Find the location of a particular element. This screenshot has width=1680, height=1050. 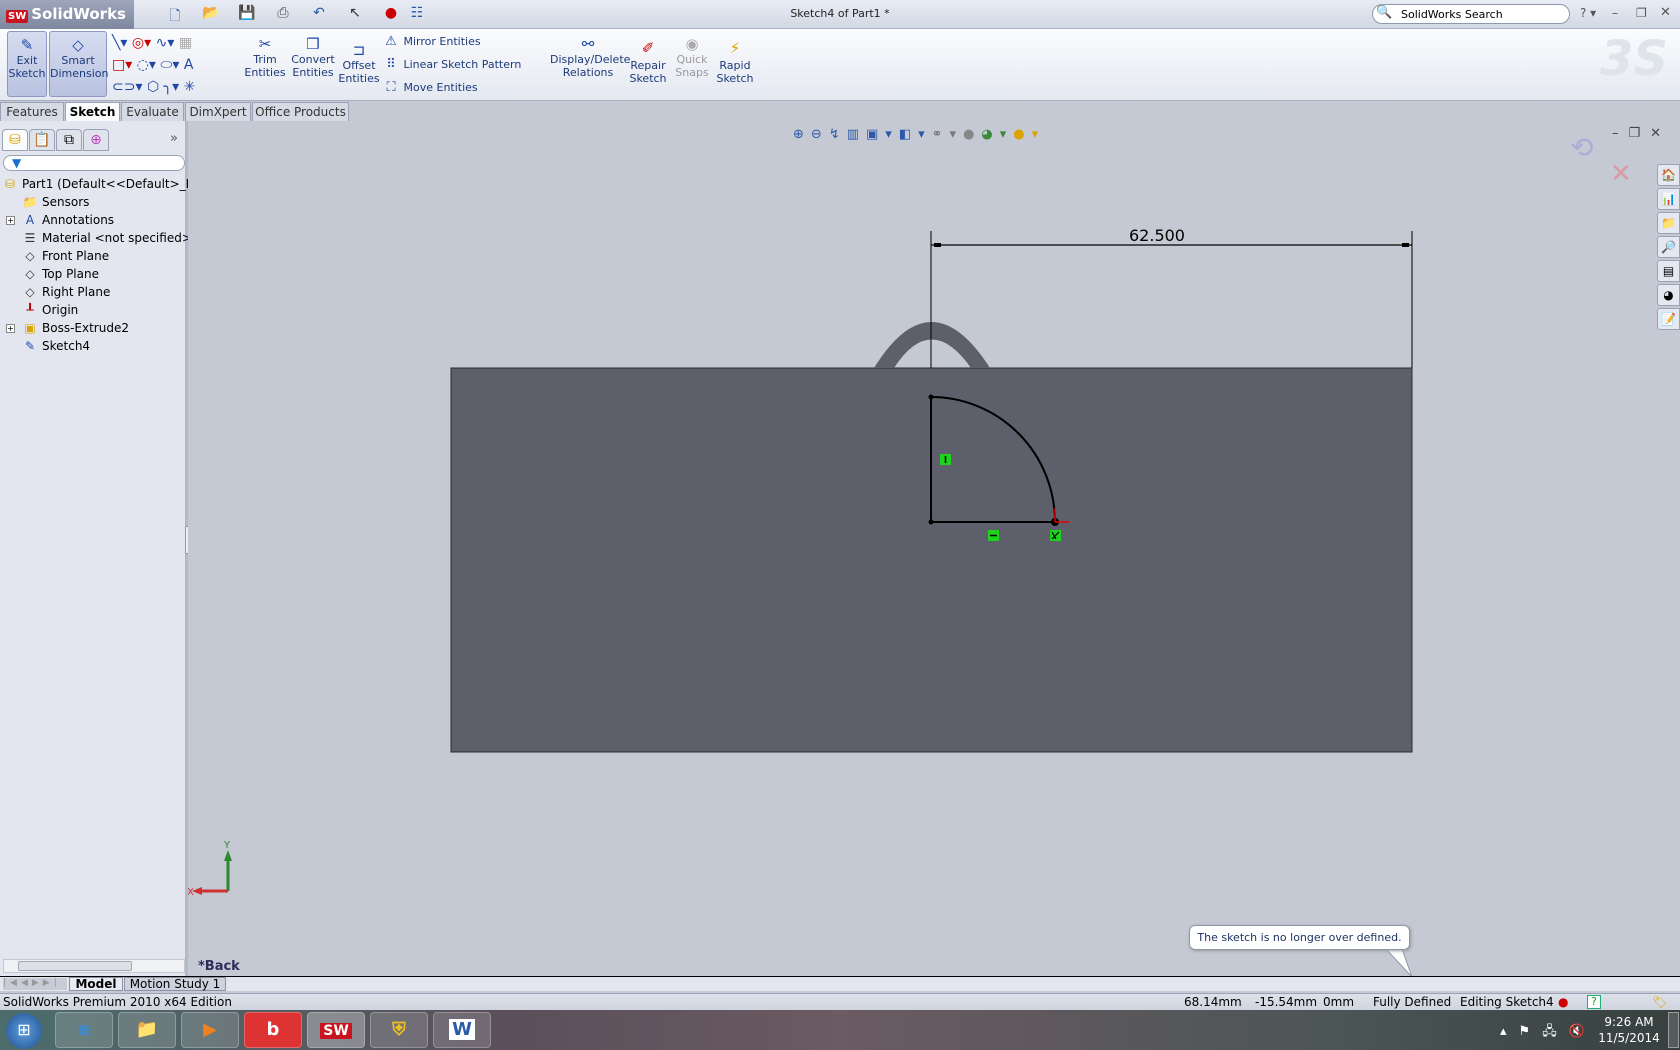

tree-item-label: Top Plane is located at coordinates (70, 274).